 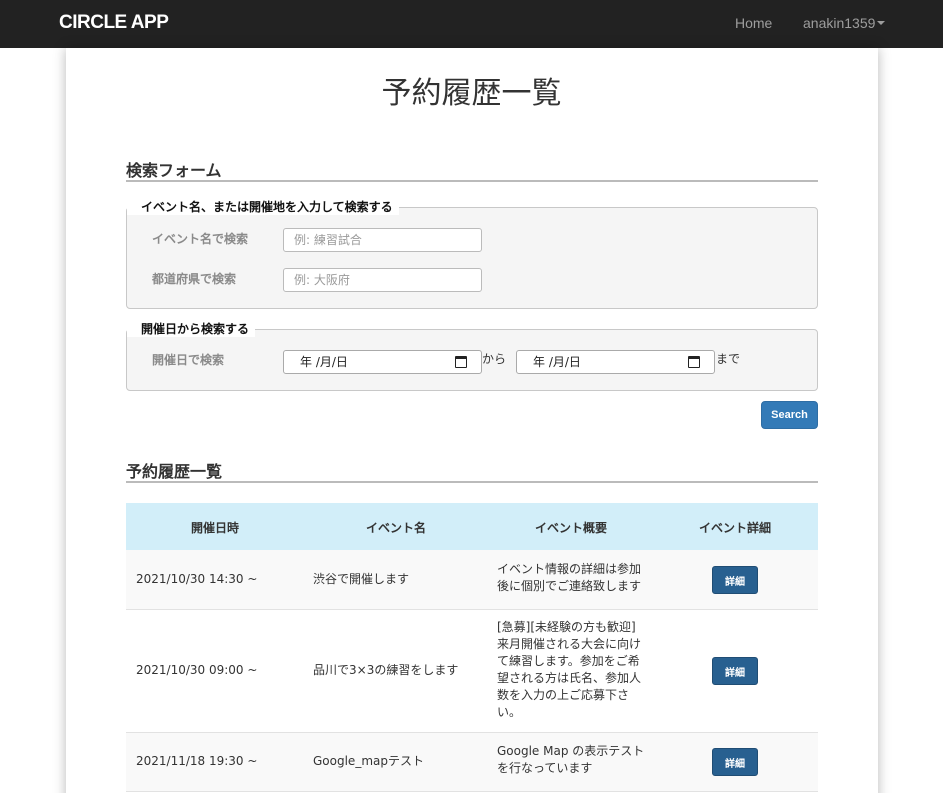 I want to click on date-to-suffix: まで, so click(x=728, y=359).